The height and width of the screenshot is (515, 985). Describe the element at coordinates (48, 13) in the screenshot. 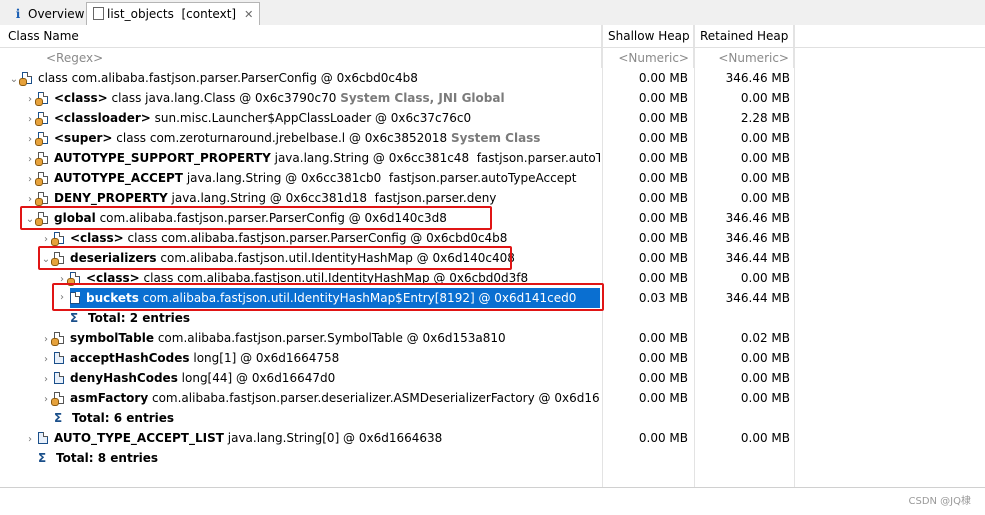

I see `tab-overview: i Overview` at that location.